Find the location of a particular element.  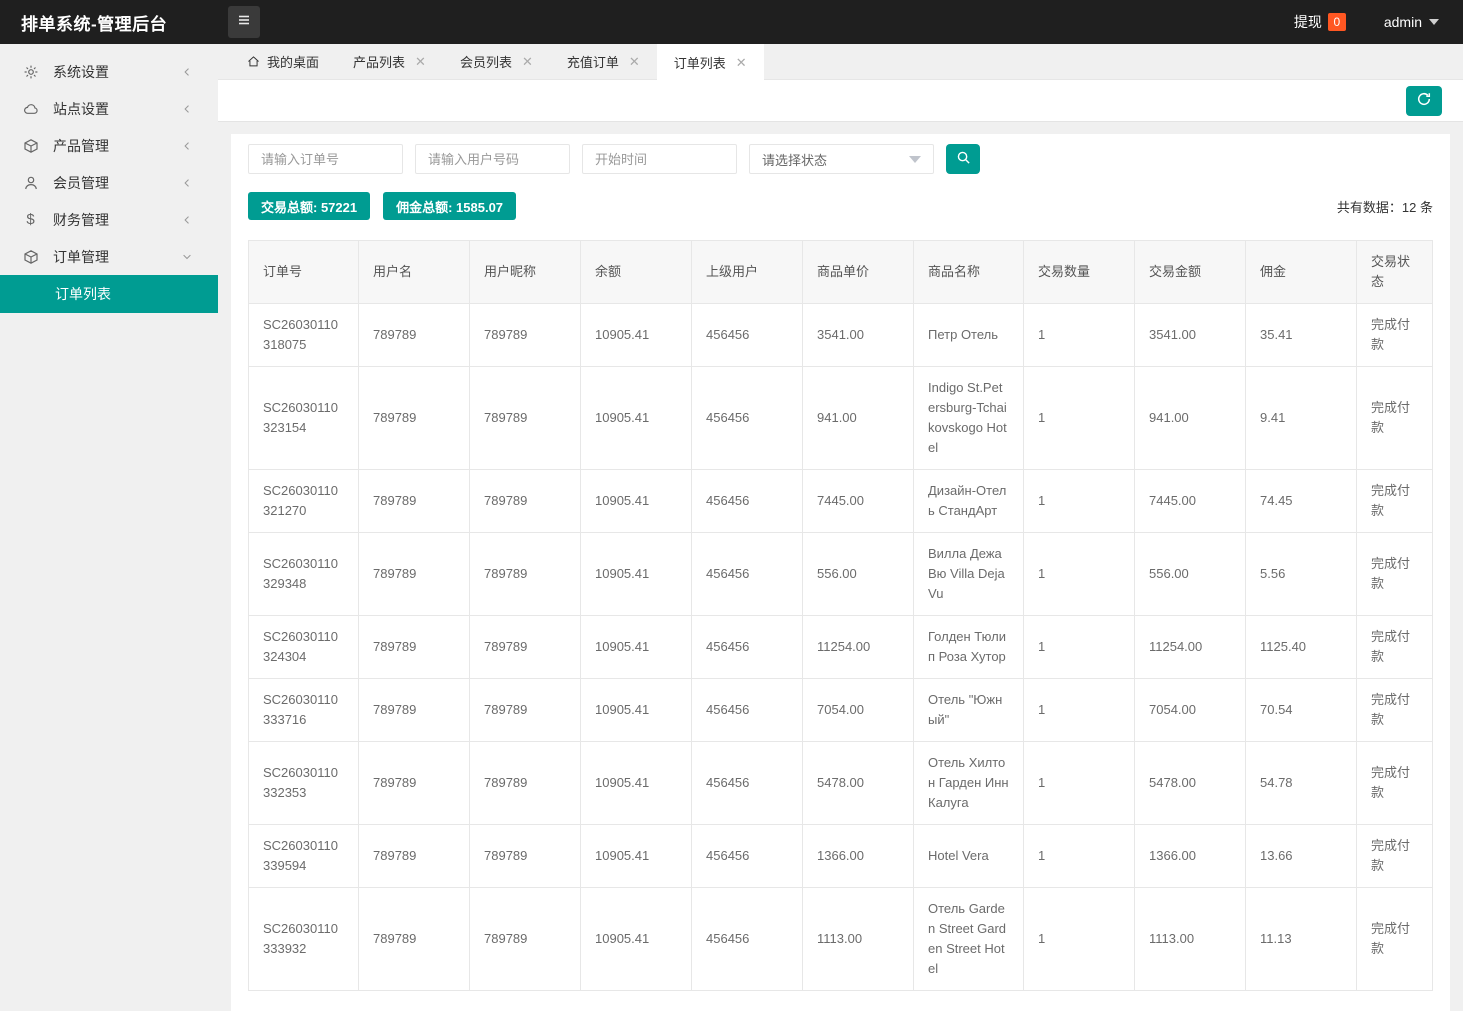

gear-icon is located at coordinates (30, 71).